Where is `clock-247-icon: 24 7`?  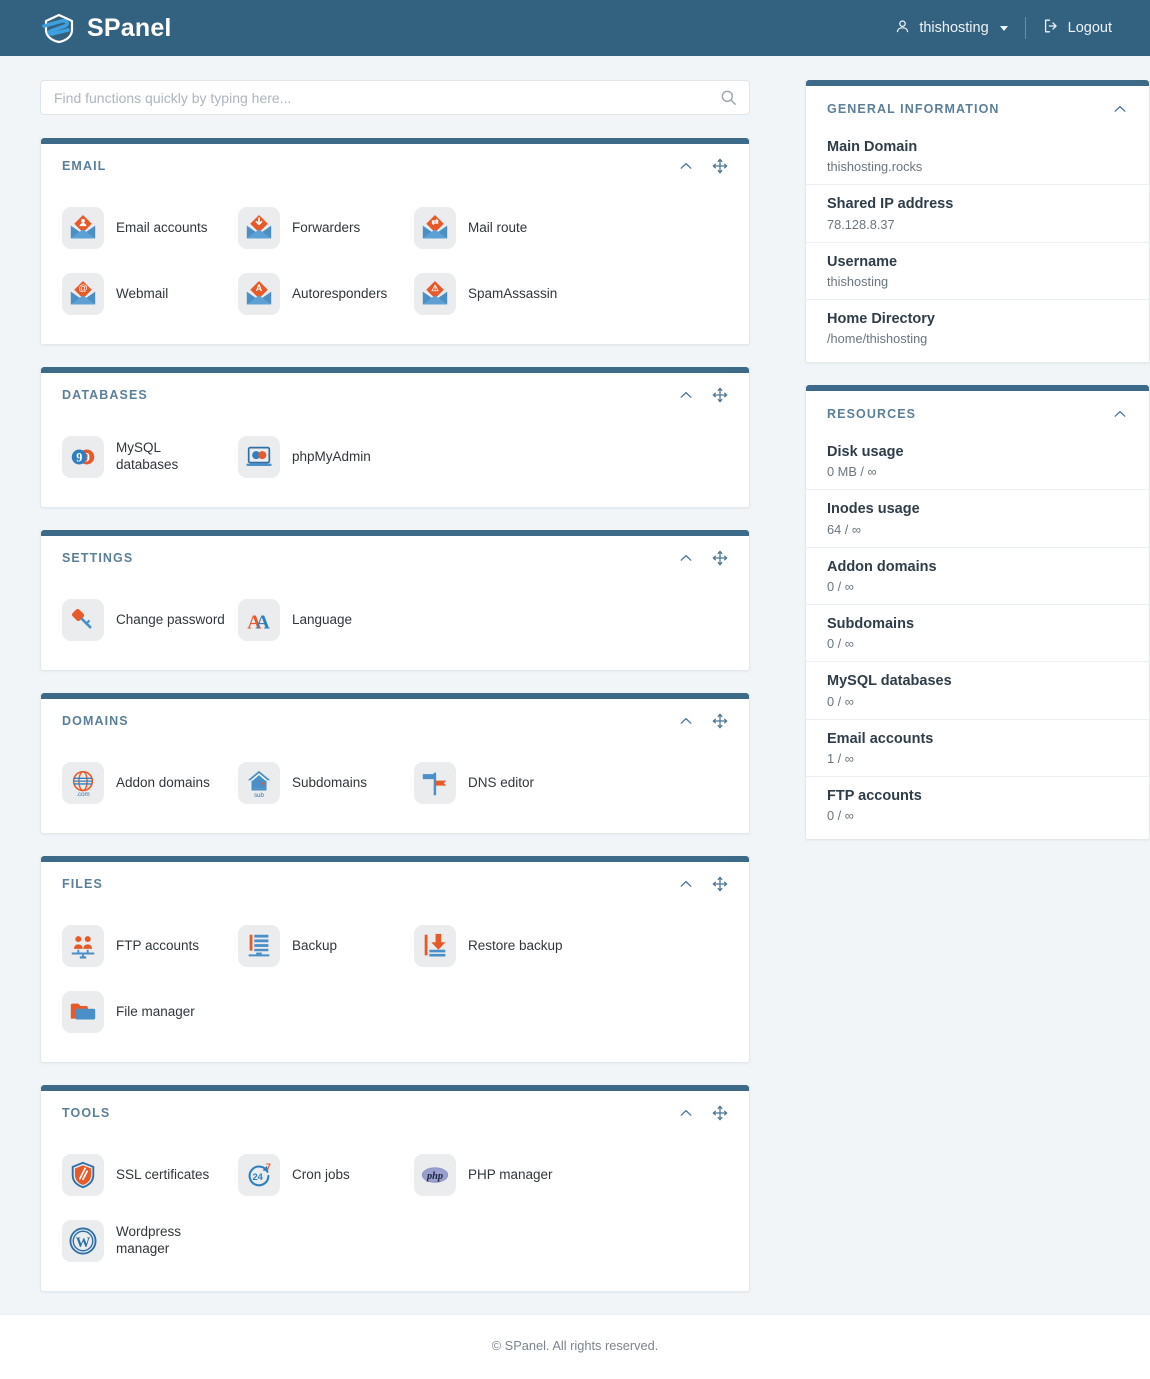
clock-247-icon: 24 7 is located at coordinates (259, 1175).